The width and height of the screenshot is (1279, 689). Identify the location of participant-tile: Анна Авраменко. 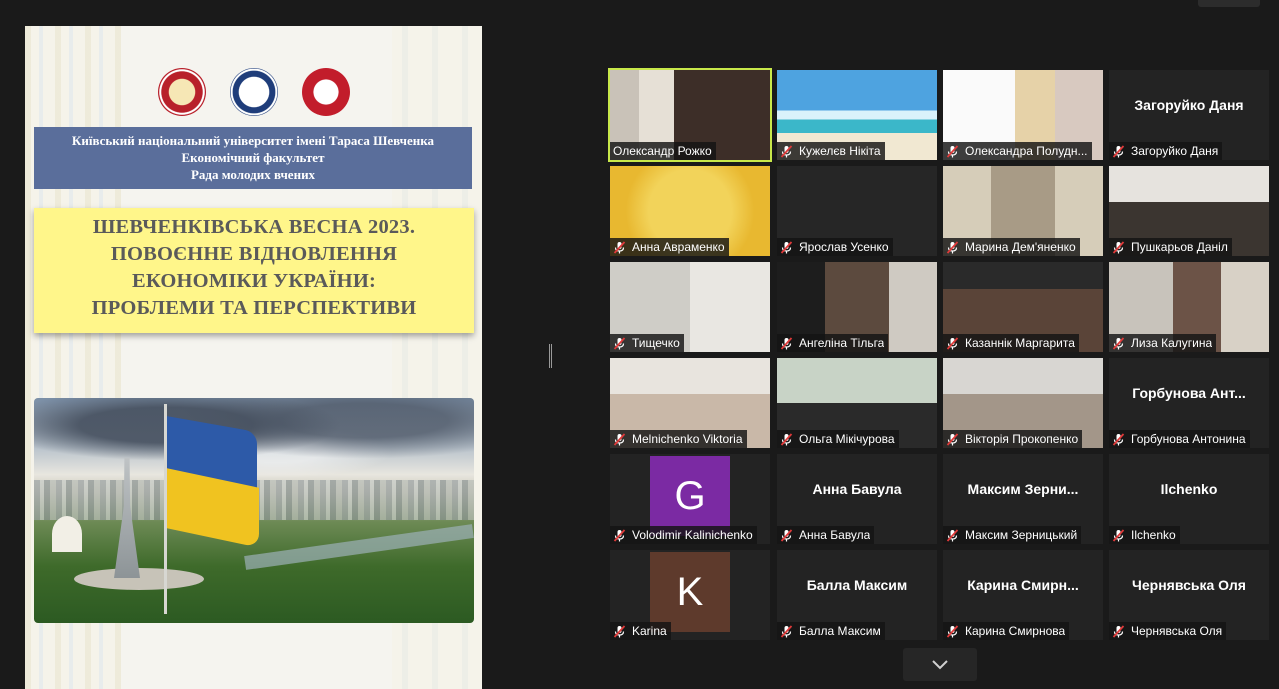
(690, 211).